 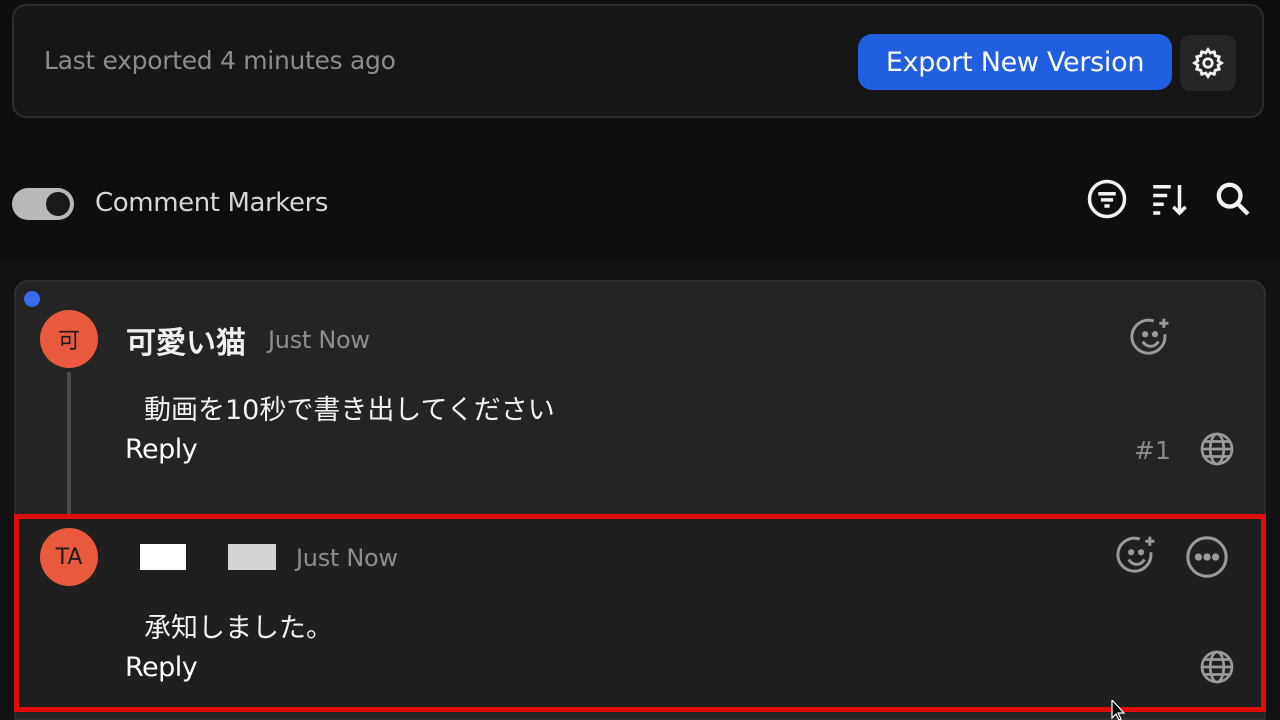 I want to click on settings-button, so click(x=1208, y=63).